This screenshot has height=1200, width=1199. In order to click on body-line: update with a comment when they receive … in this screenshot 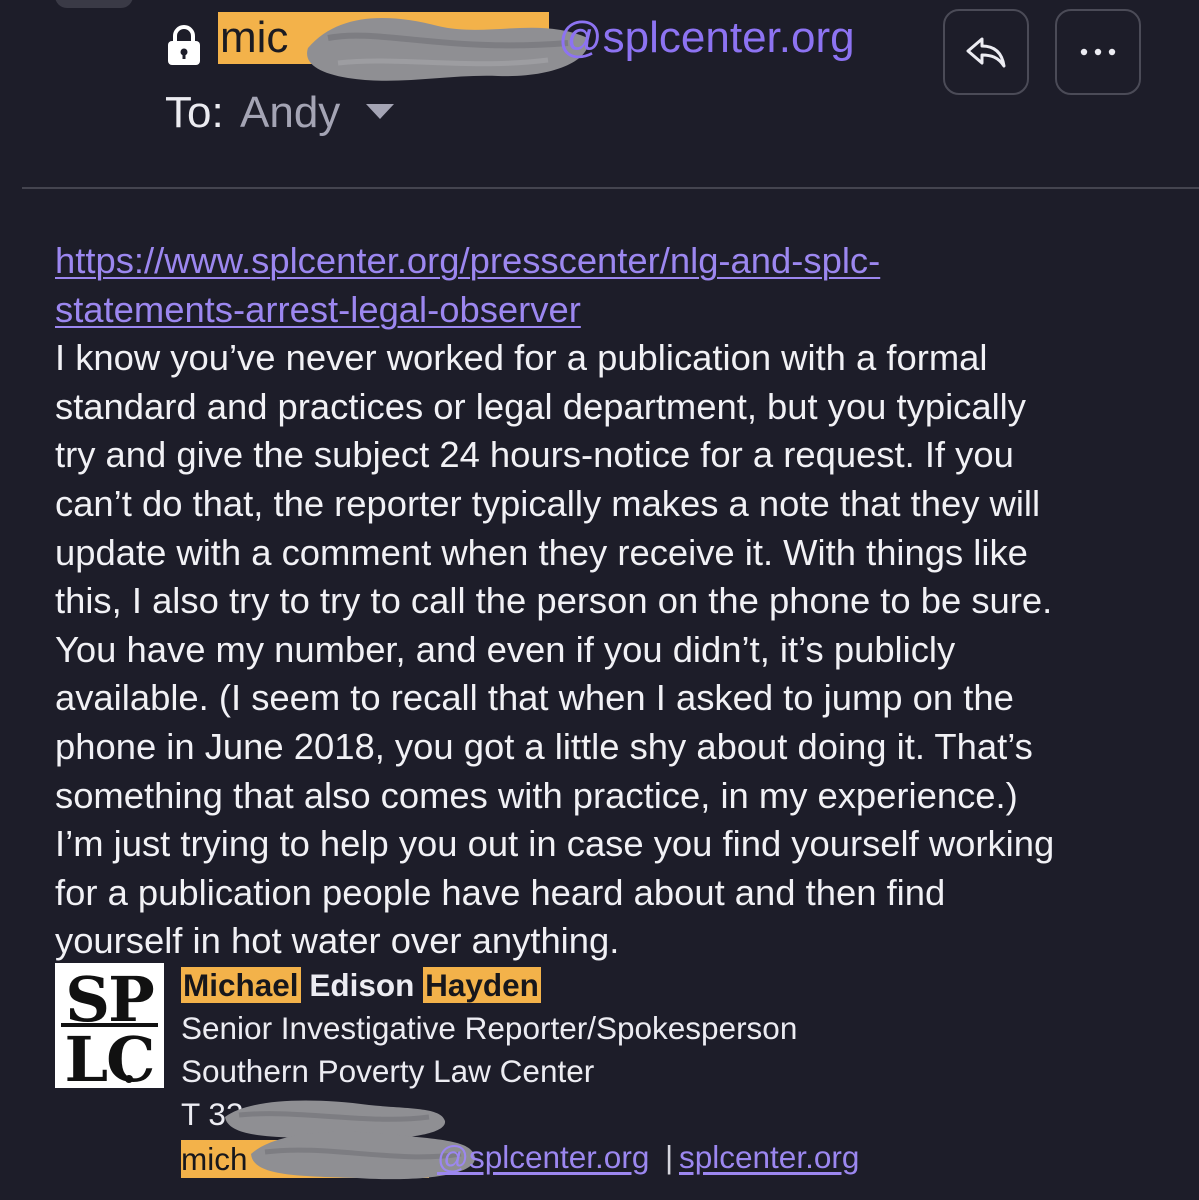, I will do `click(541, 552)`.